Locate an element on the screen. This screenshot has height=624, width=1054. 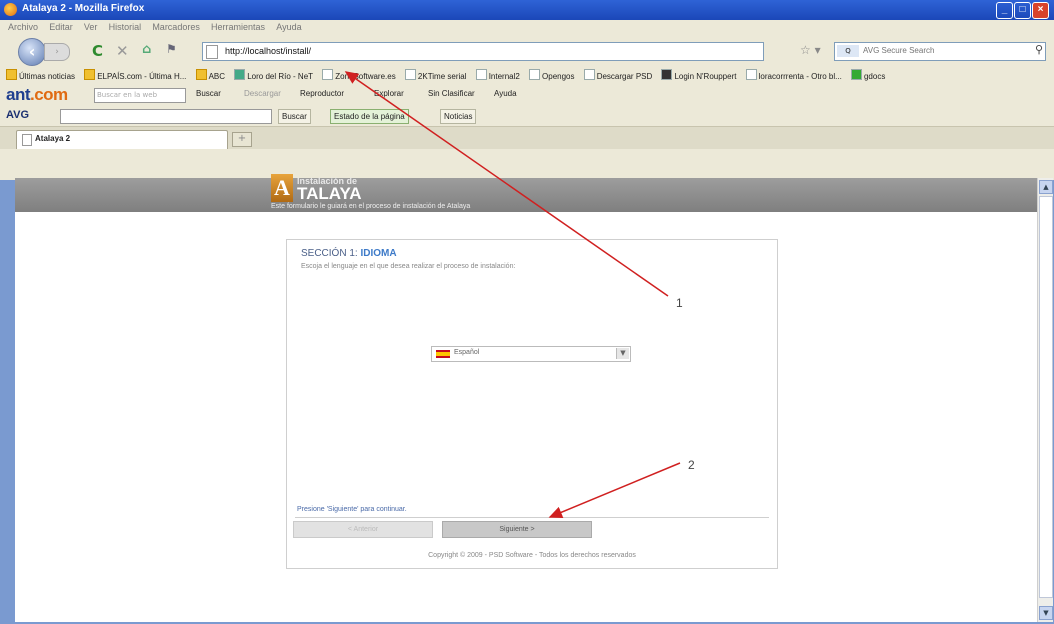
bookmark-item: Descargar PSD is located at coordinates (617, 75).